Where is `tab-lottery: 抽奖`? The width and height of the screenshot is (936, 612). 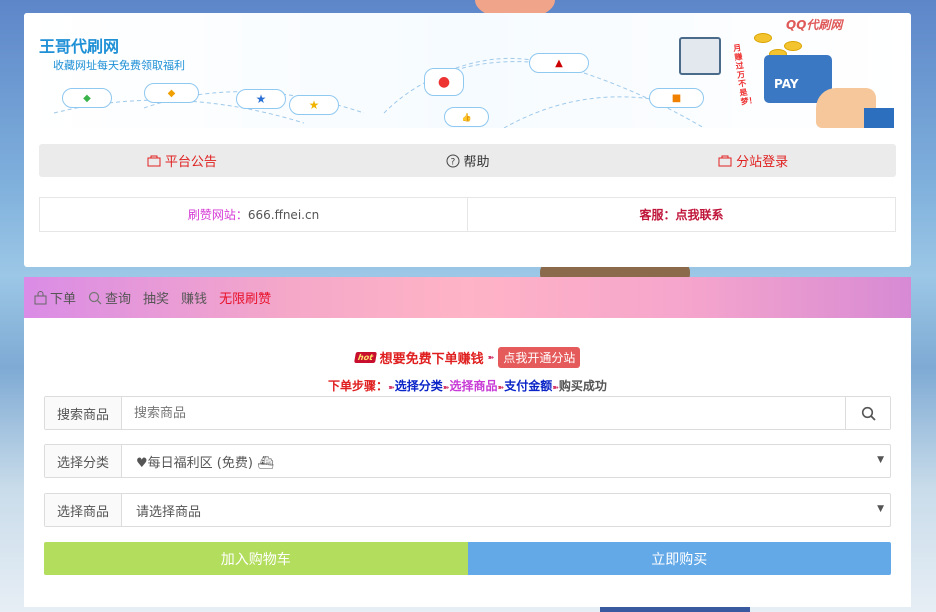
tab-lottery: 抽奖 is located at coordinates (156, 297).